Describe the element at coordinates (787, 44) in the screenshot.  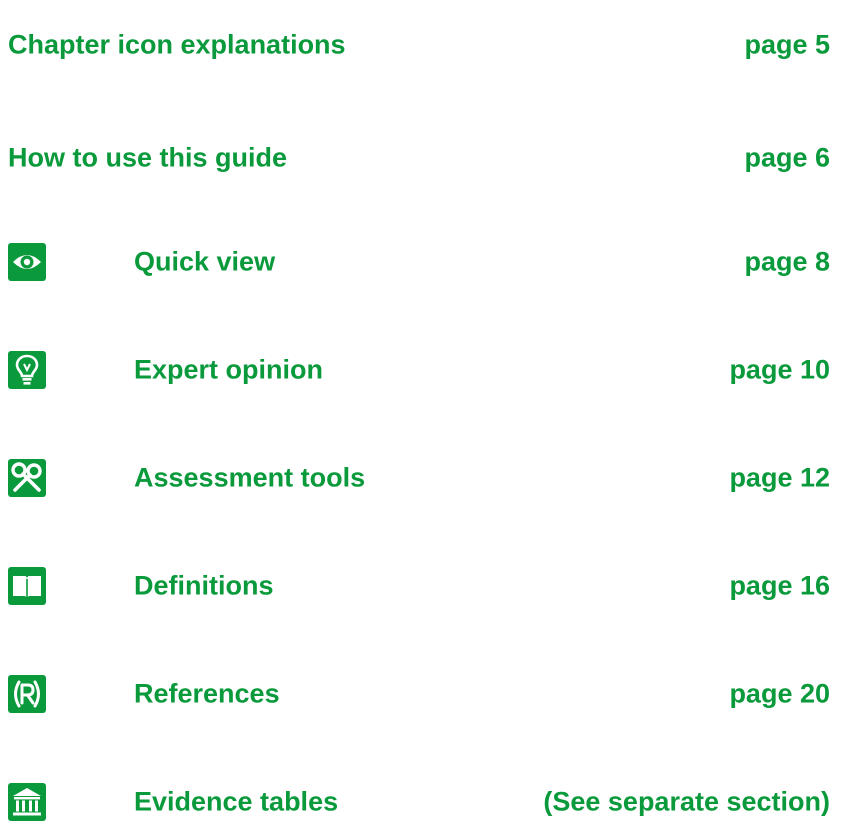
I see `toc-entry-page: page 5` at that location.